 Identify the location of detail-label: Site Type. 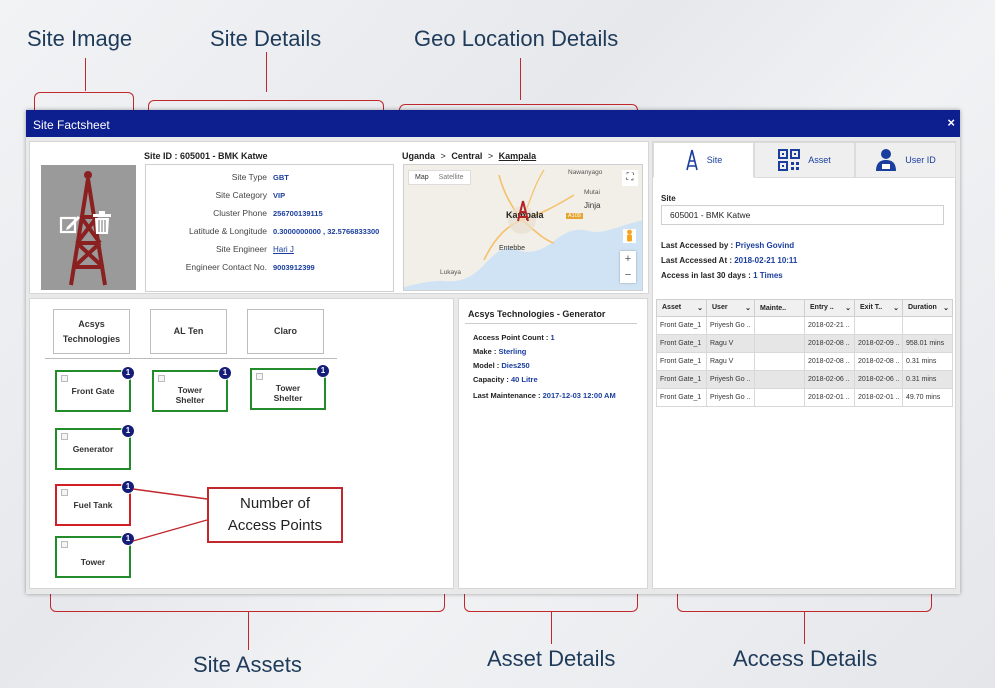
(249, 177).